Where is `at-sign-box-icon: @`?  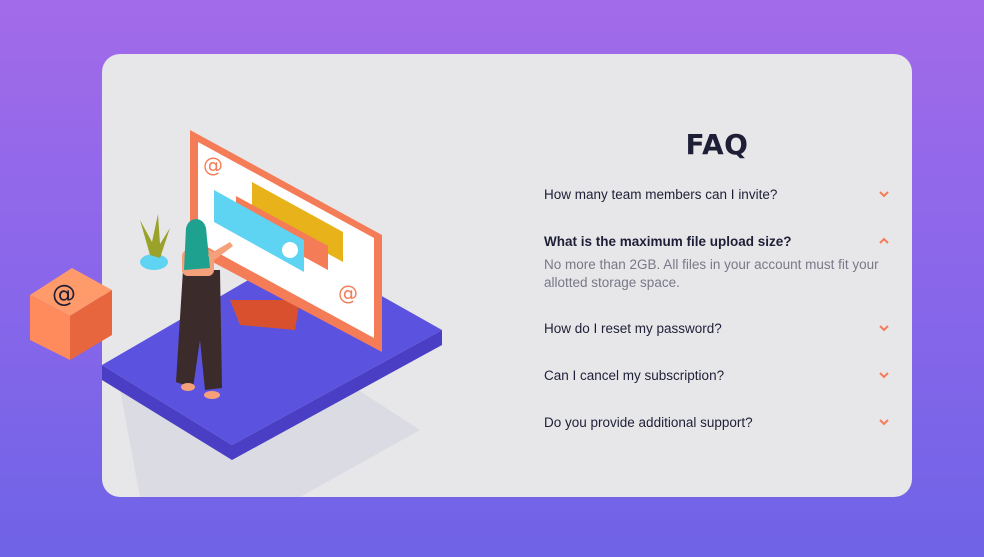 at-sign-box-icon: @ is located at coordinates (64, 294).